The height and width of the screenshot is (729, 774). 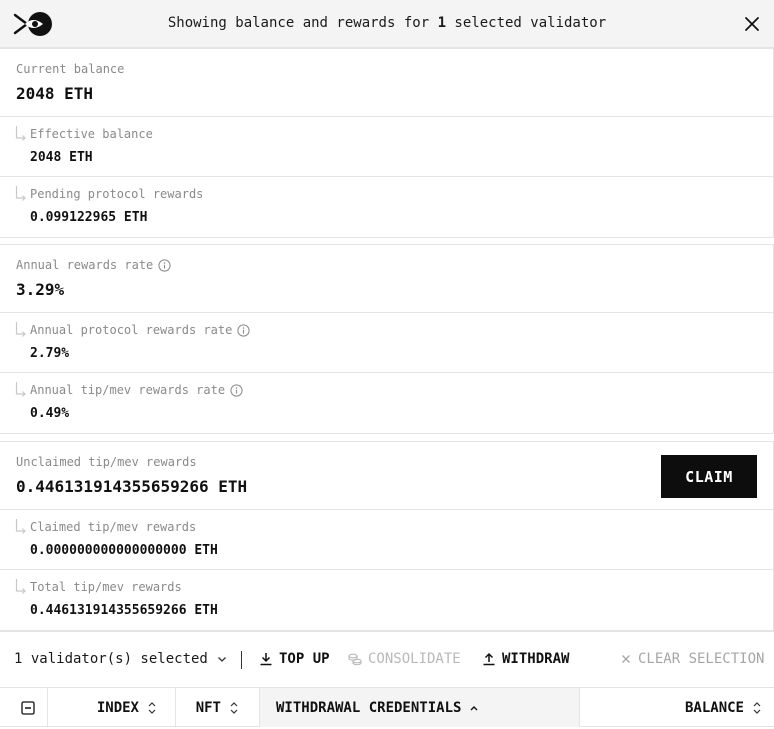 What do you see at coordinates (132, 486) in the screenshot?
I see `unclaimed-rewards-value: 0.446131914355659266 ETH` at bounding box center [132, 486].